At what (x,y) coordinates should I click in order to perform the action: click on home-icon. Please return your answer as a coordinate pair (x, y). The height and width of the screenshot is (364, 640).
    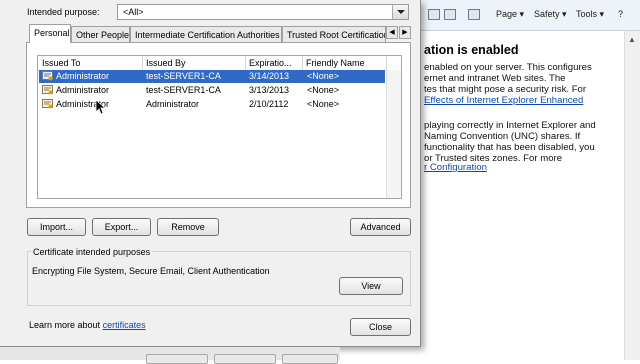
    Looking at the image, I should click on (435, 15).